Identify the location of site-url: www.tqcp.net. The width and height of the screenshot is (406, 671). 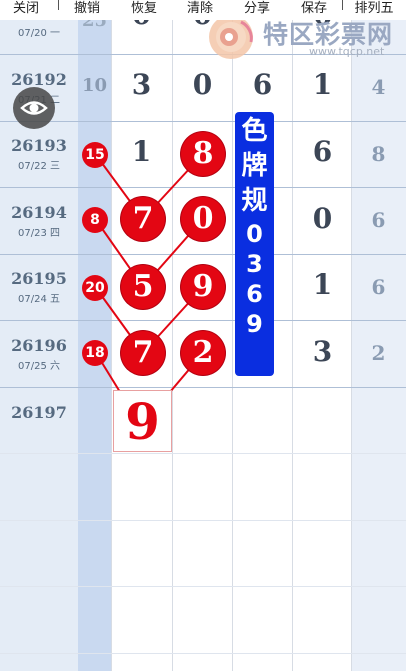
(347, 51).